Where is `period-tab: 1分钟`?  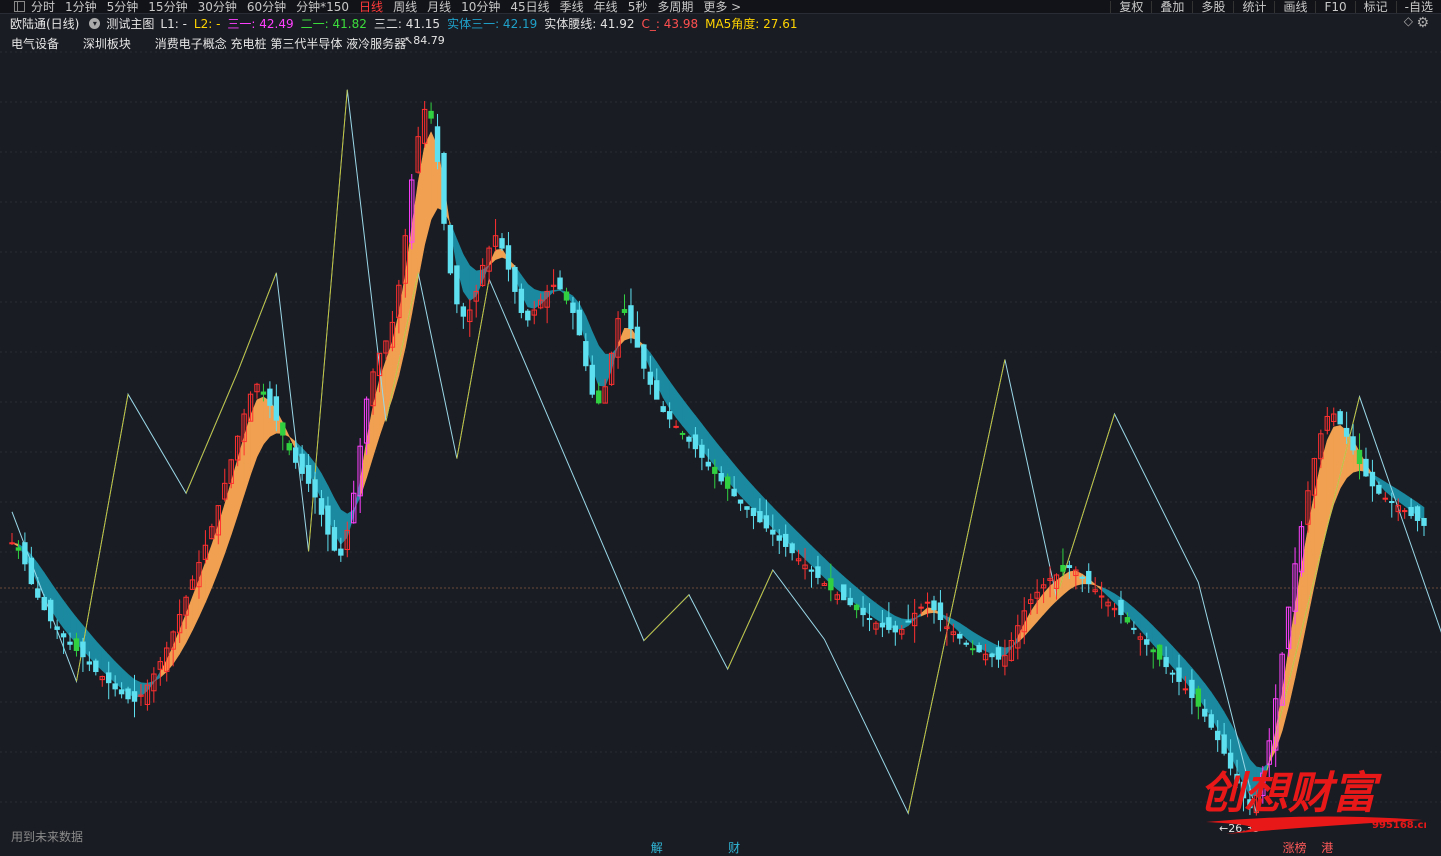
period-tab: 1分钟 is located at coordinates (81, 7).